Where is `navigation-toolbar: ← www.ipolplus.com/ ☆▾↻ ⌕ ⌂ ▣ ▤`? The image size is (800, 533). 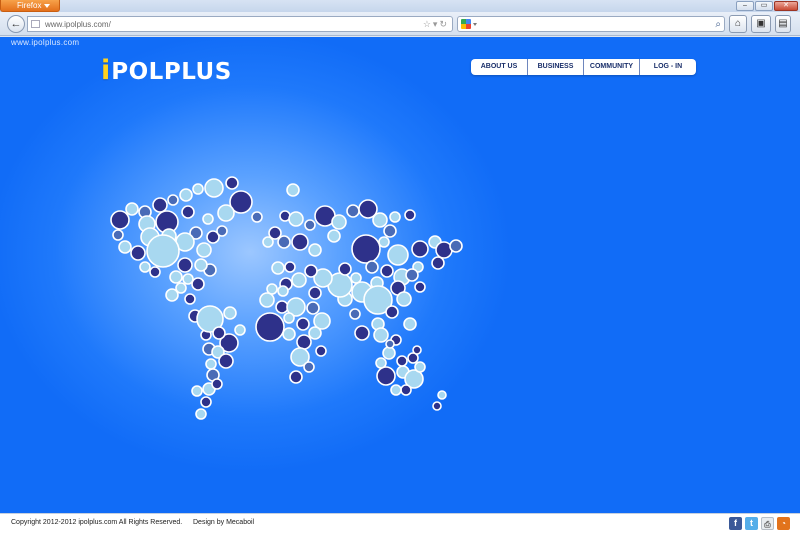
navigation-toolbar: ← www.ipolplus.com/ ☆▾↻ ⌕ ⌂ ▣ ▤ is located at coordinates (400, 24).